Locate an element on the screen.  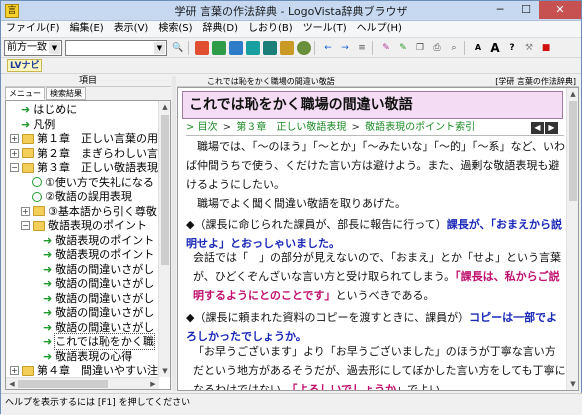
menu-list-icon: ≡ is located at coordinates (362, 48).